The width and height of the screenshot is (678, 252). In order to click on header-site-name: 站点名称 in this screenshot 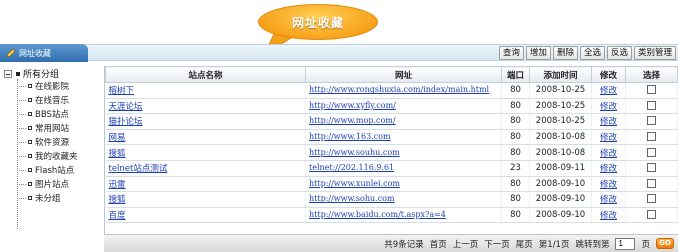, I will do `click(205, 74)`.